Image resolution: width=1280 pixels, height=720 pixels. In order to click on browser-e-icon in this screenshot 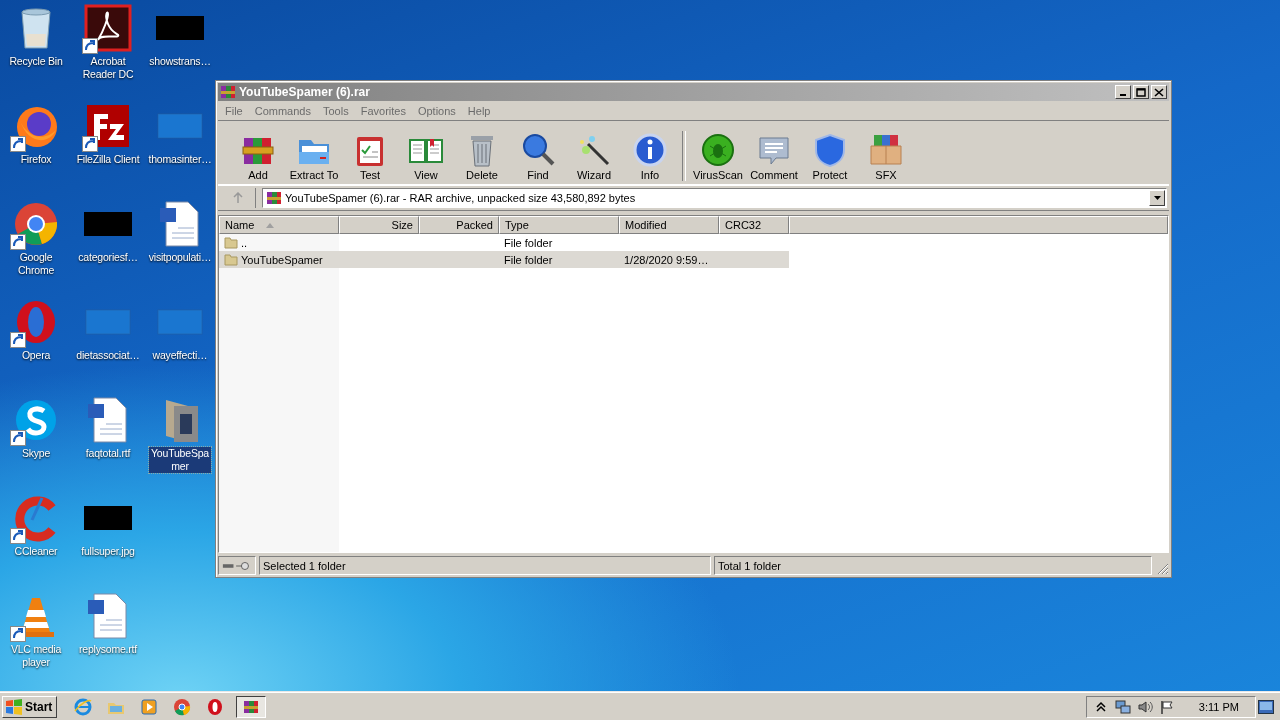, I will do `click(83, 706)`.